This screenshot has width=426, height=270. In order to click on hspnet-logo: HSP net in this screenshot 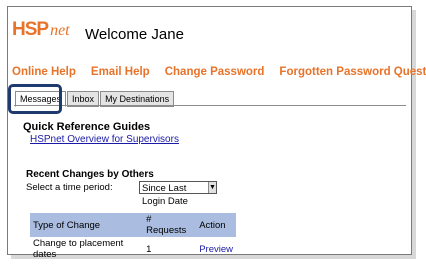, I will do `click(41, 30)`.